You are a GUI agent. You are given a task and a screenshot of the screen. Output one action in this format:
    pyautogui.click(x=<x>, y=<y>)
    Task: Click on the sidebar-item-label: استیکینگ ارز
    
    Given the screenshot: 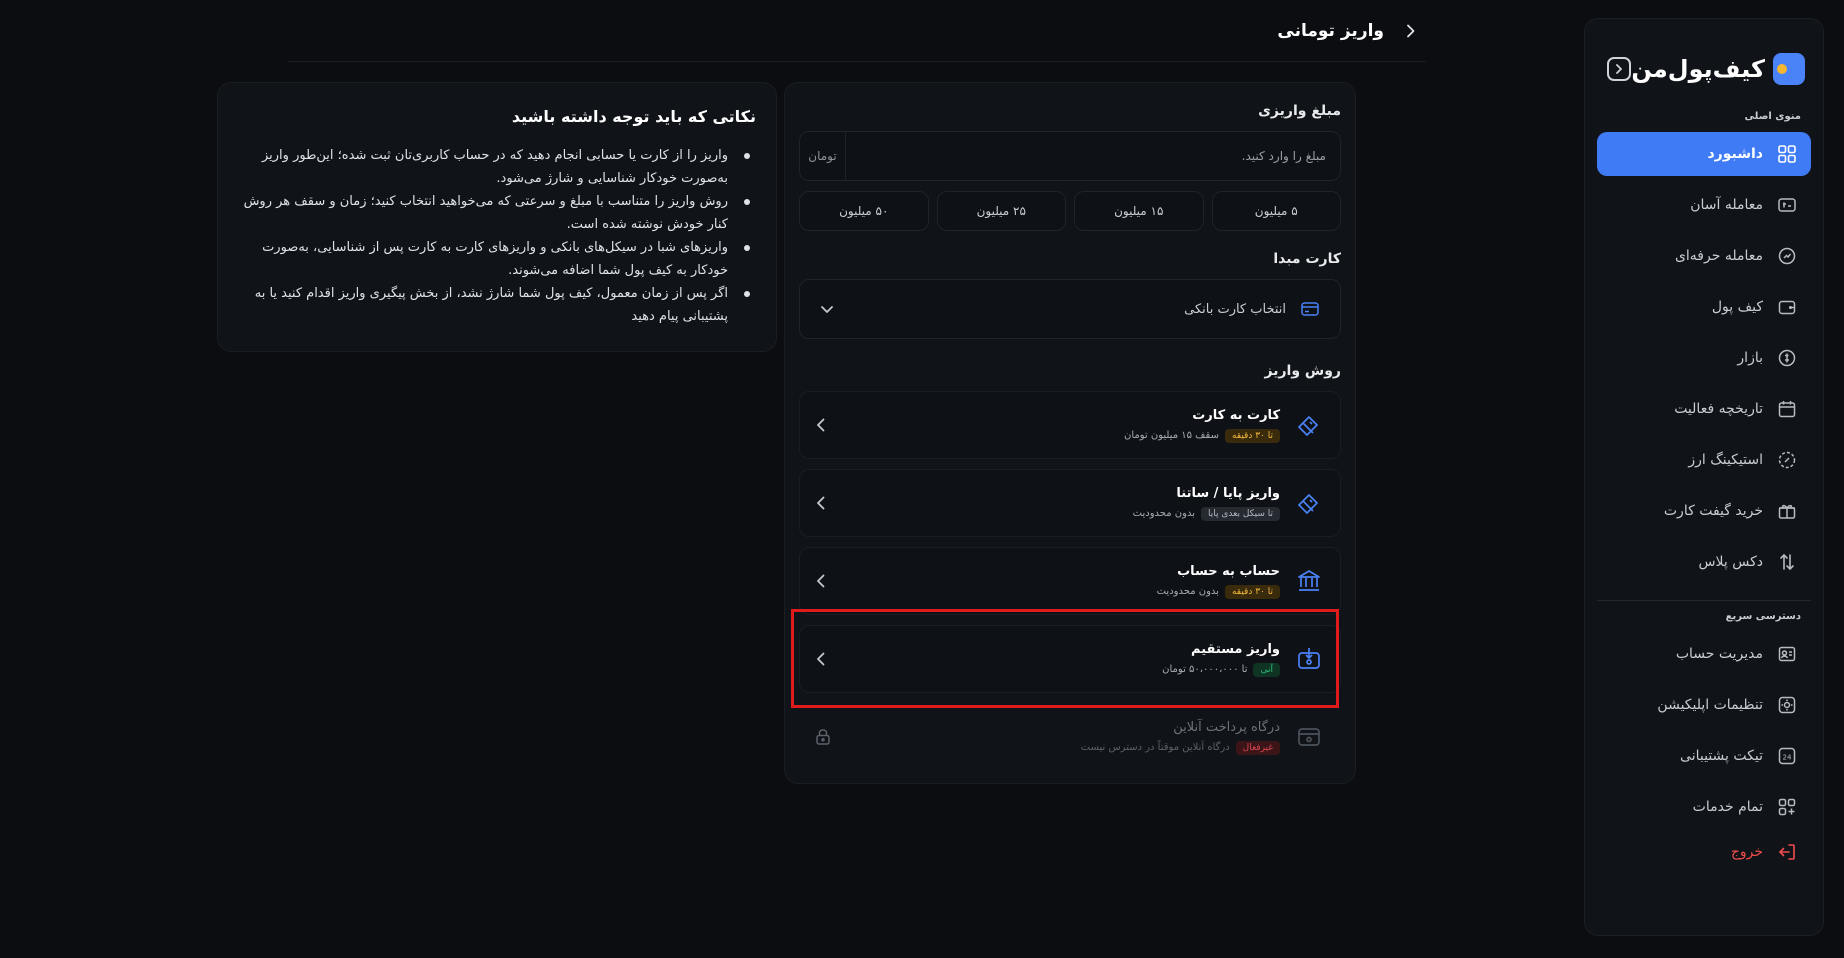 What is the action you would take?
    pyautogui.click(x=1725, y=460)
    